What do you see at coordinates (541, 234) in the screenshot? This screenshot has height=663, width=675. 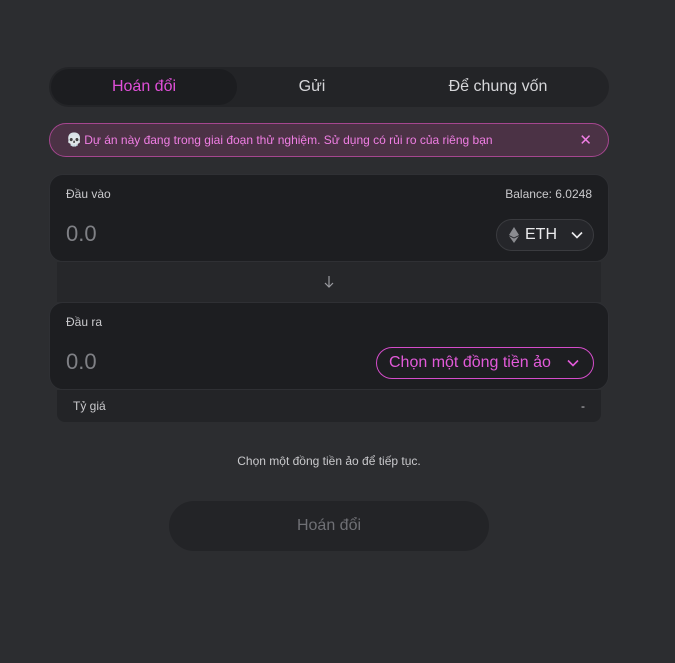 I see `token-symbol: ETH` at bounding box center [541, 234].